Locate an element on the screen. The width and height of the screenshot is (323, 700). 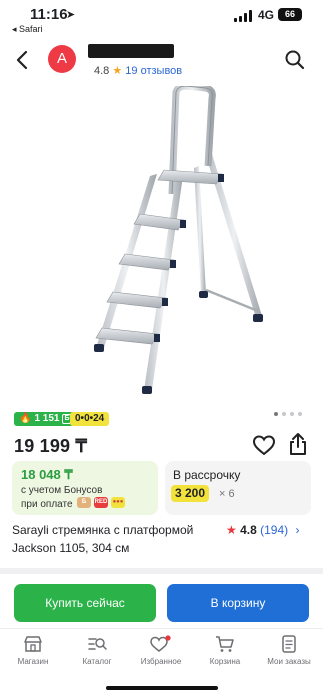
bonus-payment-icon: Б is located at coordinates (84, 502).